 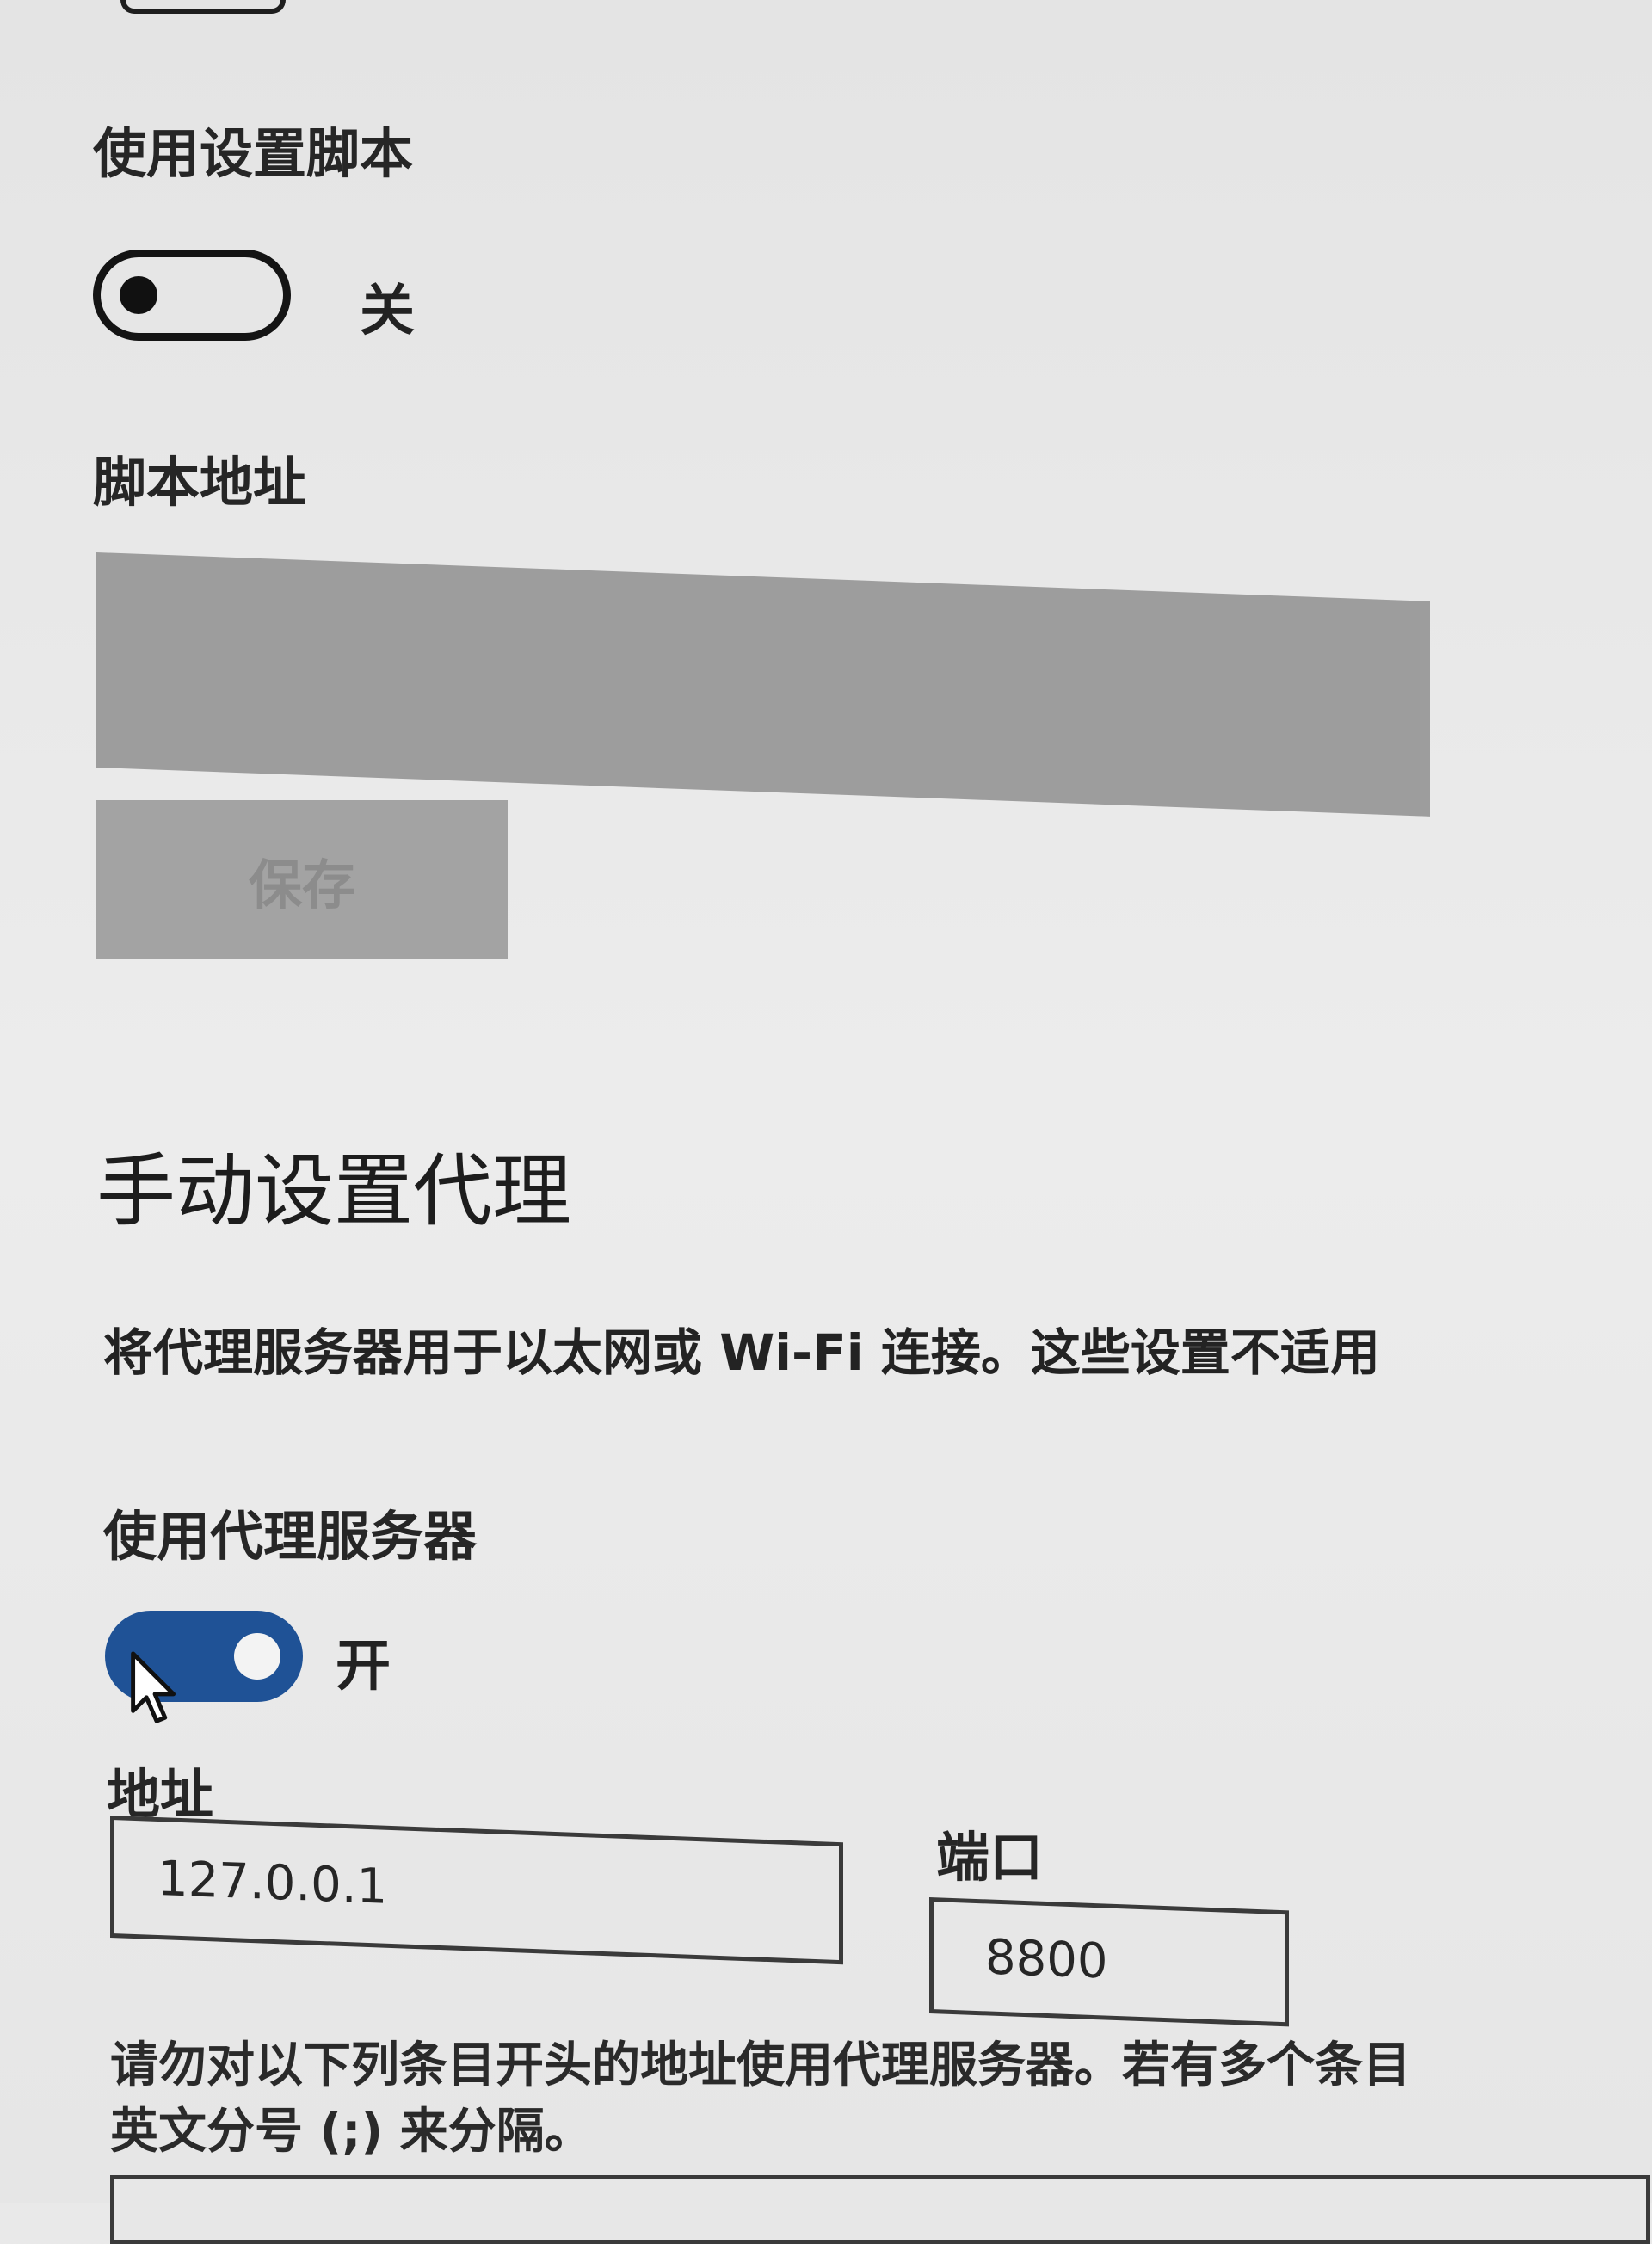 I want to click on exceptions-note-line1: 请勿对以下列条目开头的地址使用代理服务器。若有多个条目, so click(x=760, y=2065).